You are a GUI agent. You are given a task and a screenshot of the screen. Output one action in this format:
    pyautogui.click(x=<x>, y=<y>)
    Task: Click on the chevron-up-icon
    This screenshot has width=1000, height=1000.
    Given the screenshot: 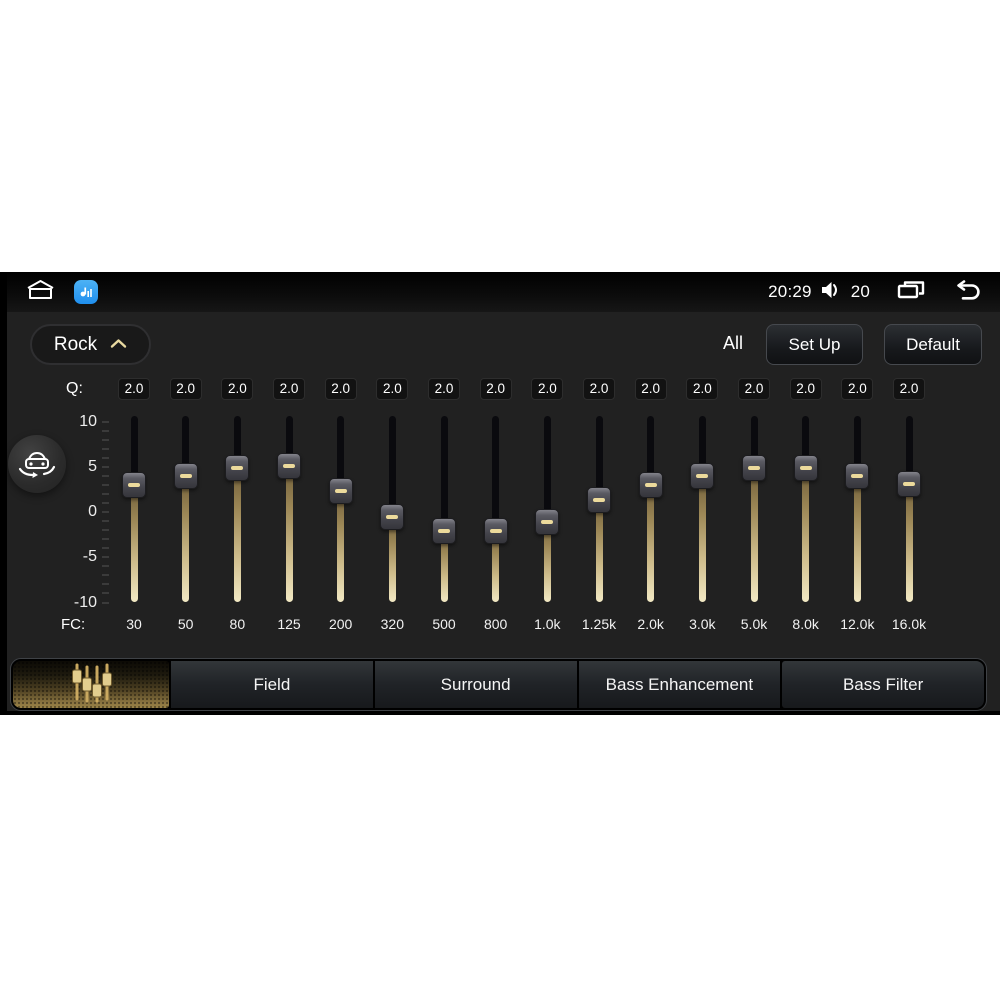 What is the action you would take?
    pyautogui.click(x=118, y=345)
    